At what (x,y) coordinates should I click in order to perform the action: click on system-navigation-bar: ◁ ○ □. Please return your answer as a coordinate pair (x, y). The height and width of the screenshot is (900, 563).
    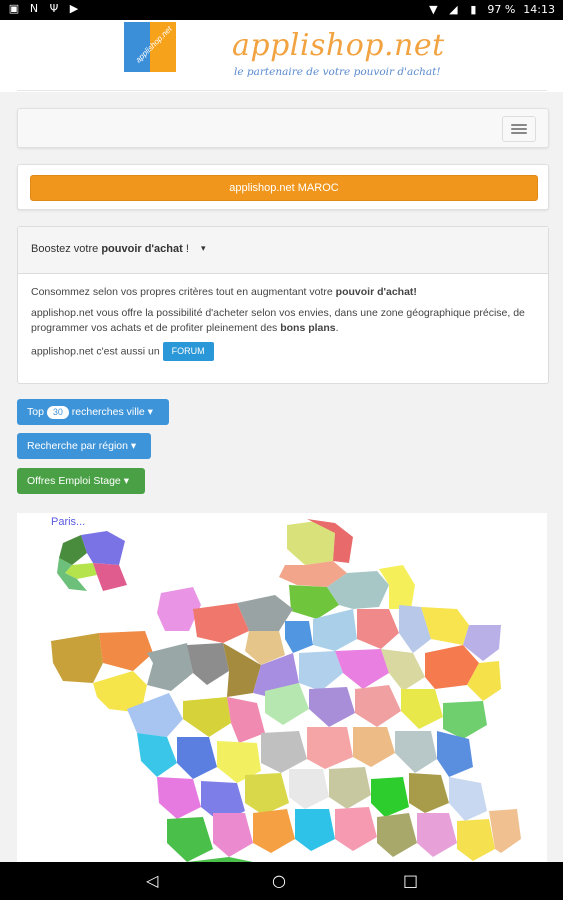
    Looking at the image, I should click on (281, 881).